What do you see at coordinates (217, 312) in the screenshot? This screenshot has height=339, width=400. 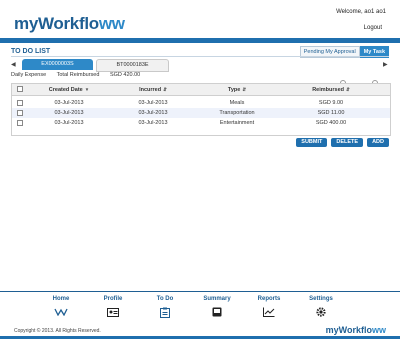 I see `book-icon` at bounding box center [217, 312].